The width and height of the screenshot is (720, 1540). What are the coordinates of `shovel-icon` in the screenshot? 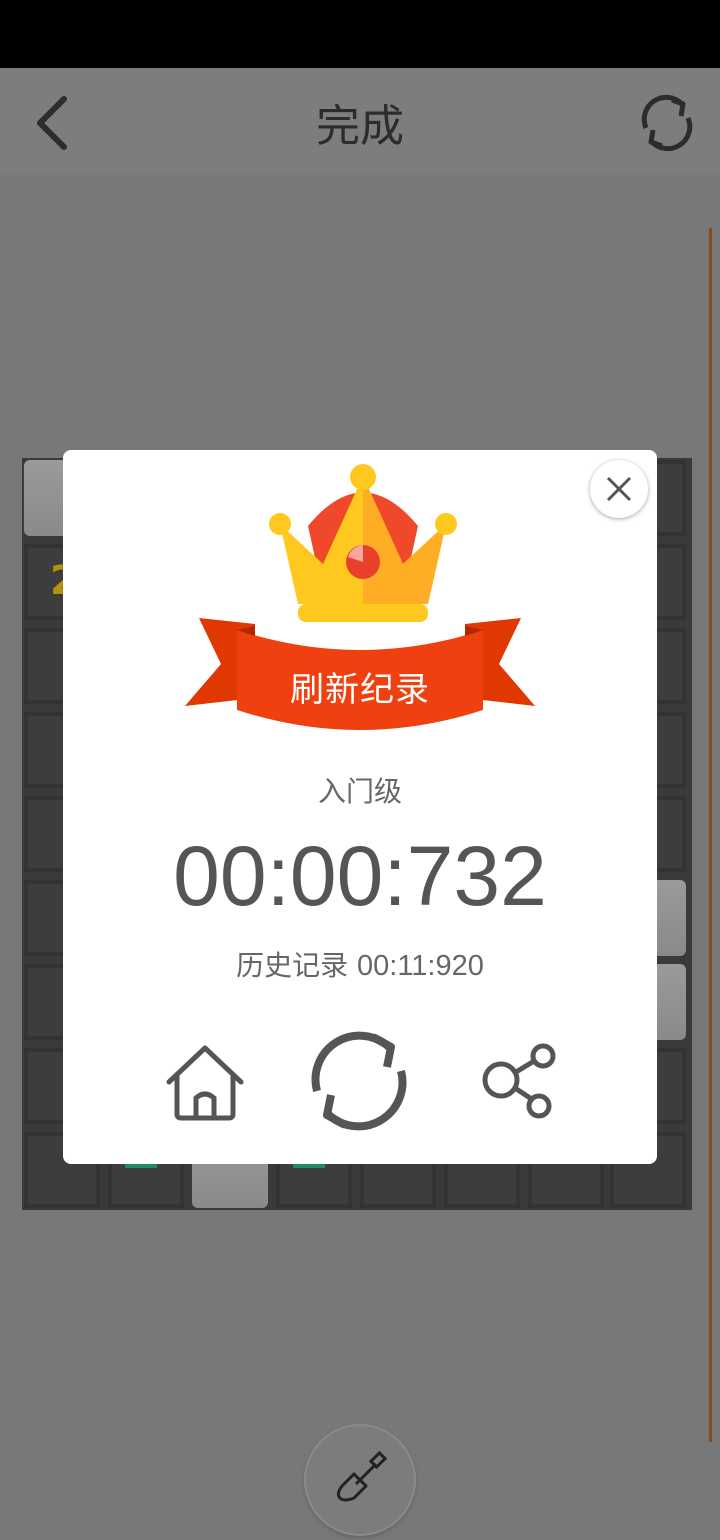 It's located at (362, 1476).